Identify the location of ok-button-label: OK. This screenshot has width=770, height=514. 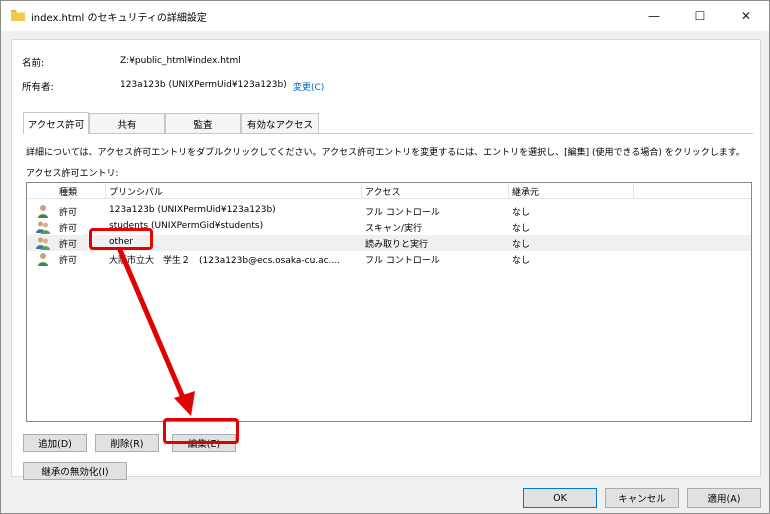
(560, 498).